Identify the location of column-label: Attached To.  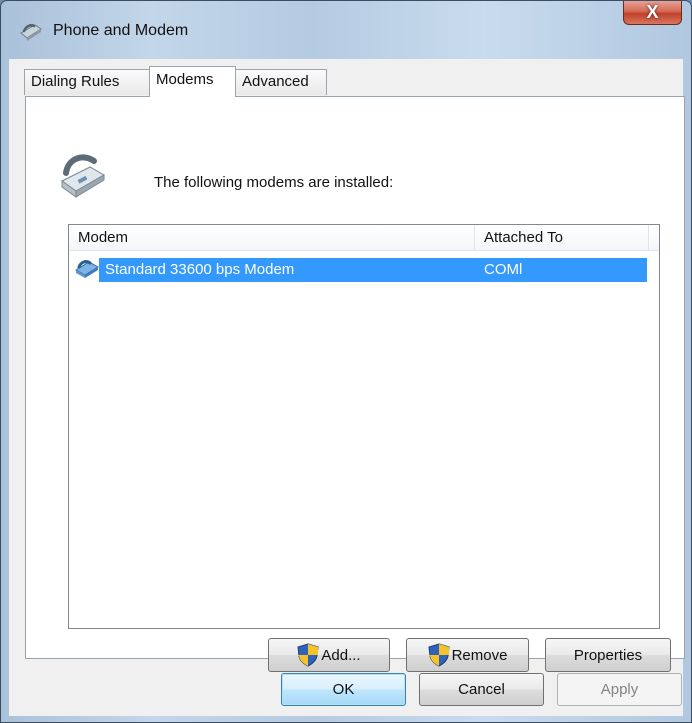
(523, 237).